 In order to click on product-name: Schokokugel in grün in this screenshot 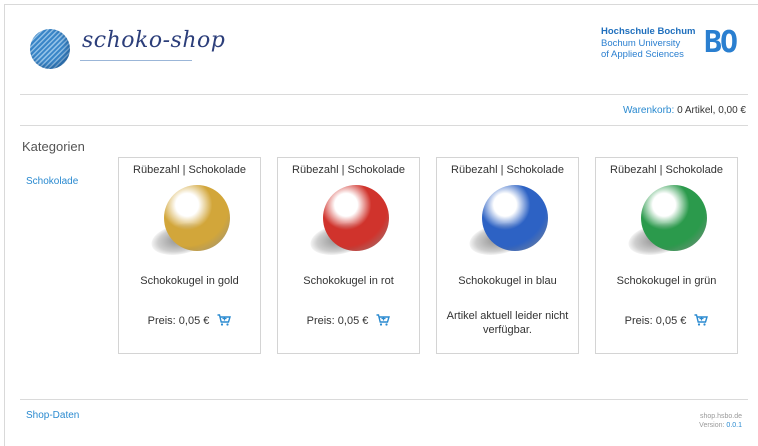, I will do `click(666, 281)`.